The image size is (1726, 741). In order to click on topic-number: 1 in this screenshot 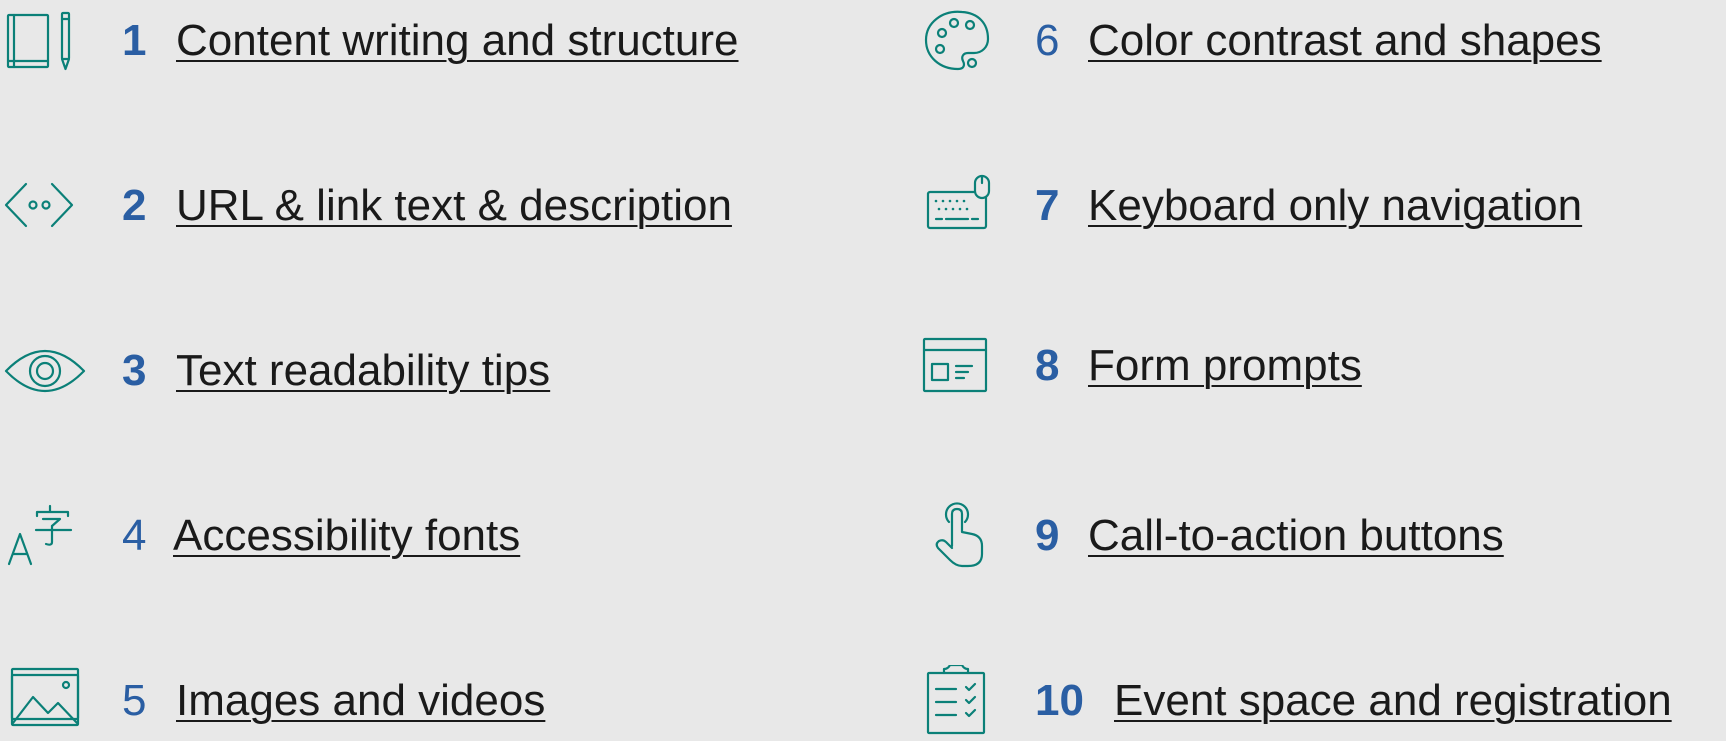, I will do `click(134, 40)`.